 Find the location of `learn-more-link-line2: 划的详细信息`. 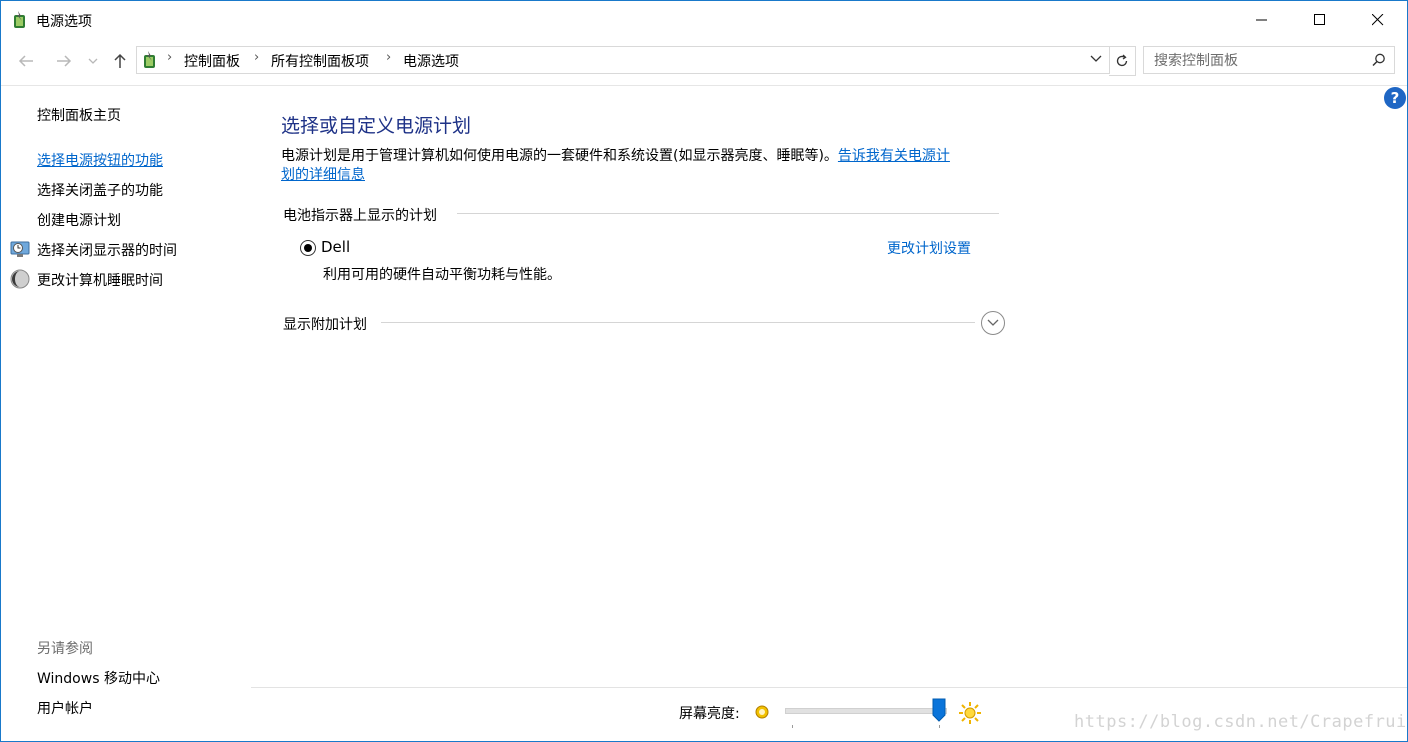

learn-more-link-line2: 划的详细信息 is located at coordinates (323, 175).